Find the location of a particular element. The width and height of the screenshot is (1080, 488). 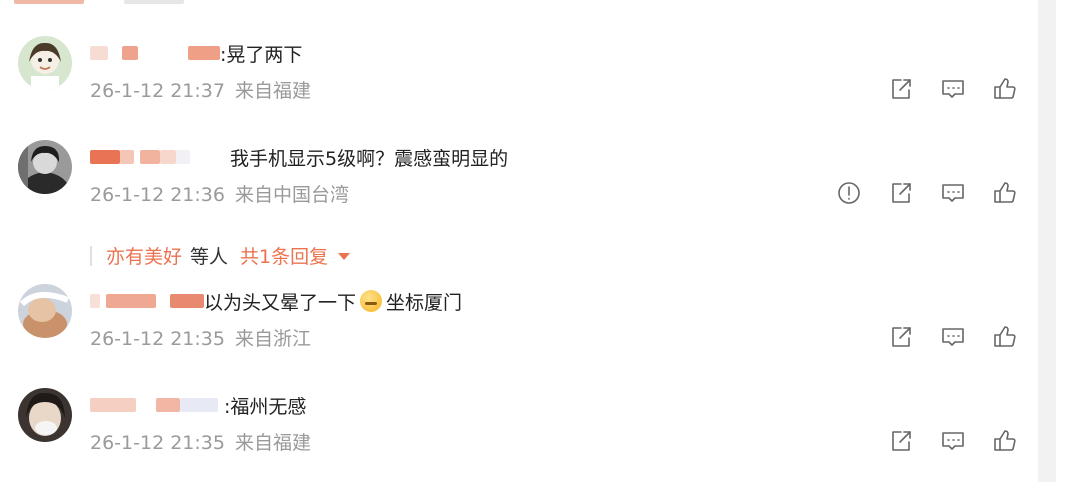

comment-meta: 26-1-12 21:37 来自福建 is located at coordinates (200, 89).